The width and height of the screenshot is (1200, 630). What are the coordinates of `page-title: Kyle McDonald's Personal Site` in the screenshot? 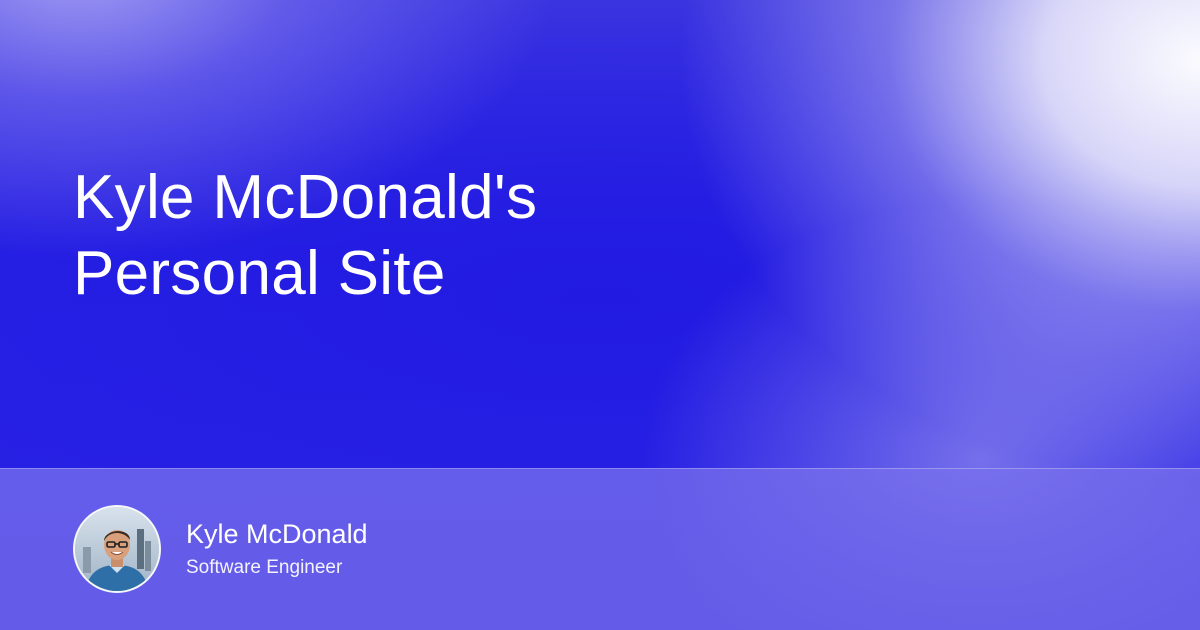 It's located at (423, 236).